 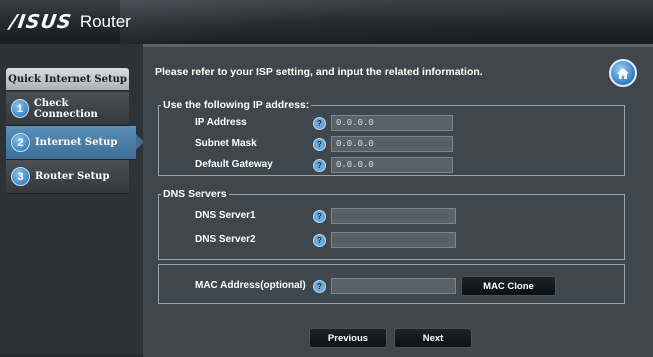 What do you see at coordinates (226, 143) in the screenshot?
I see `subnet-mask-label: Subnet Mask` at bounding box center [226, 143].